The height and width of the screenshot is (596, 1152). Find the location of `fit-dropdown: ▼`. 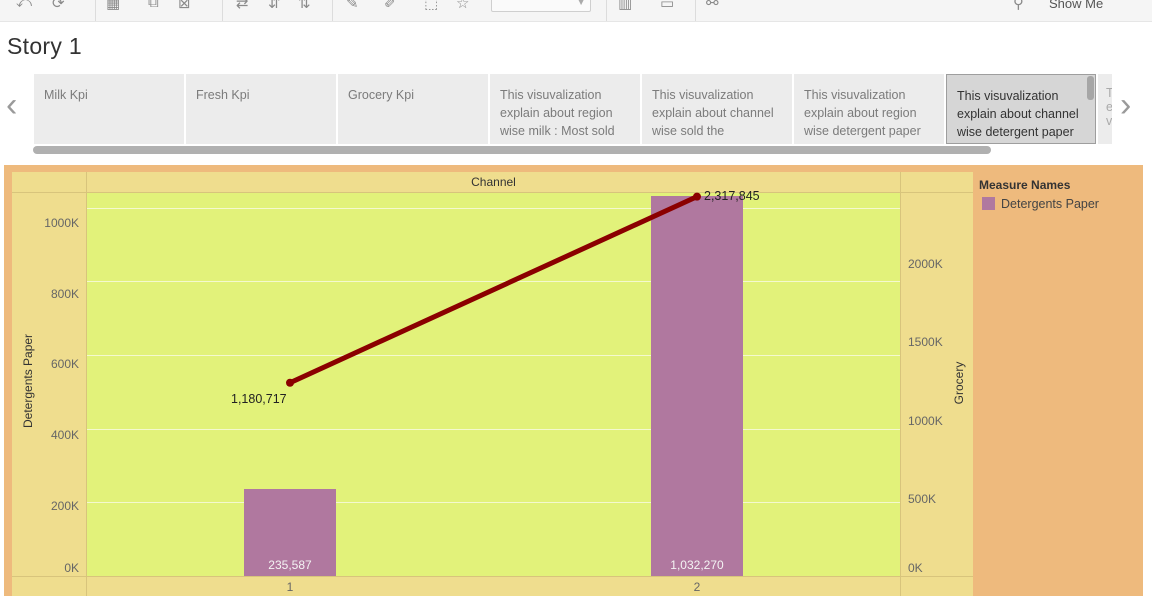

fit-dropdown: ▼ is located at coordinates (541, 6).